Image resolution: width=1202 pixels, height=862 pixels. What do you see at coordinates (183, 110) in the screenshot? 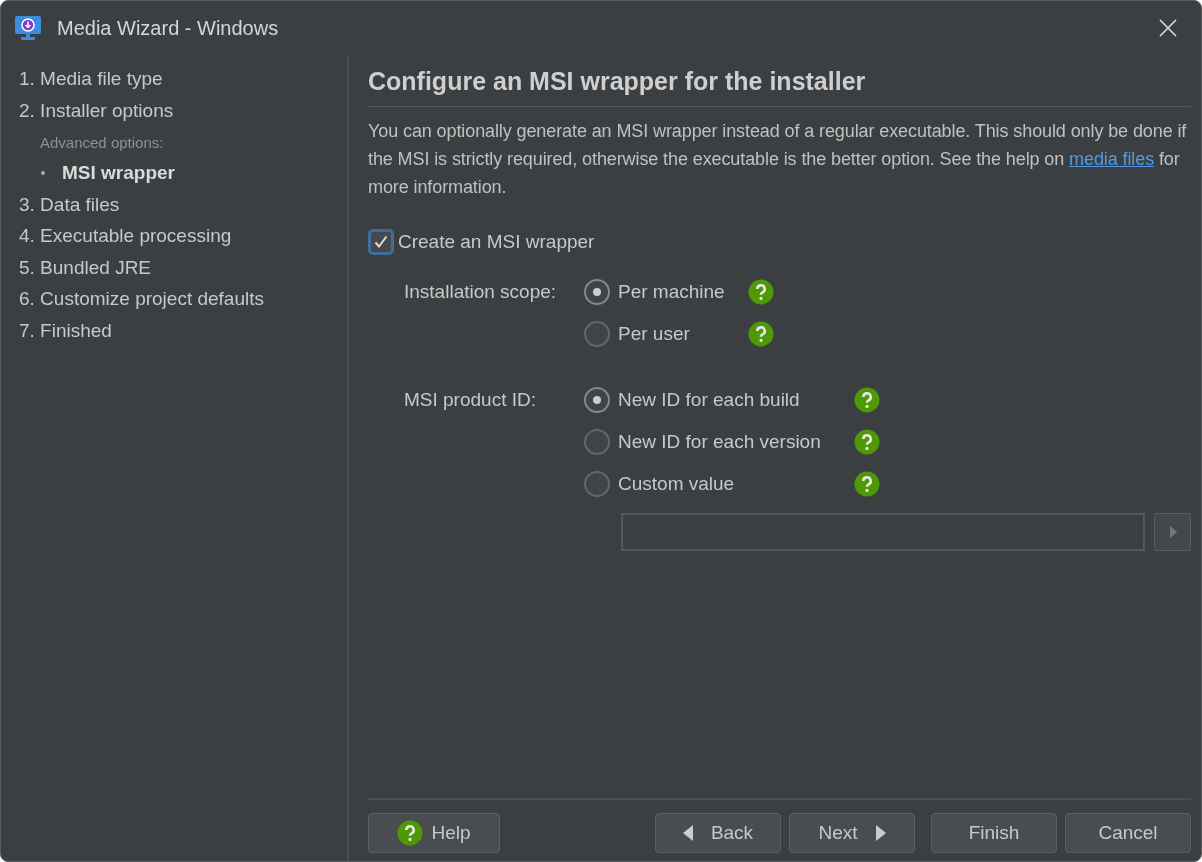
I see `wizard-step: 2. Installer options` at bounding box center [183, 110].